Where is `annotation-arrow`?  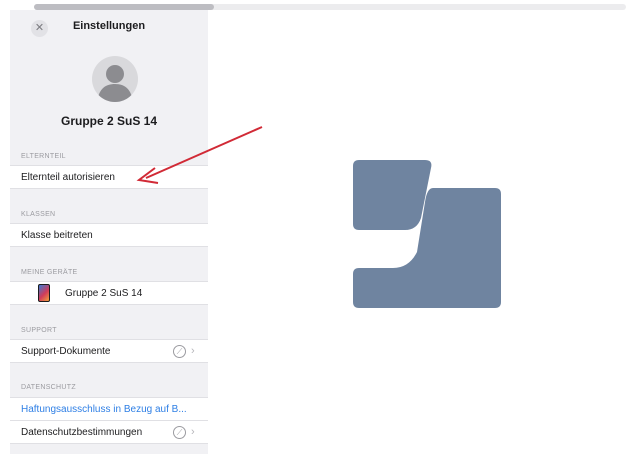
annotation-arrow is located at coordinates (199, 155).